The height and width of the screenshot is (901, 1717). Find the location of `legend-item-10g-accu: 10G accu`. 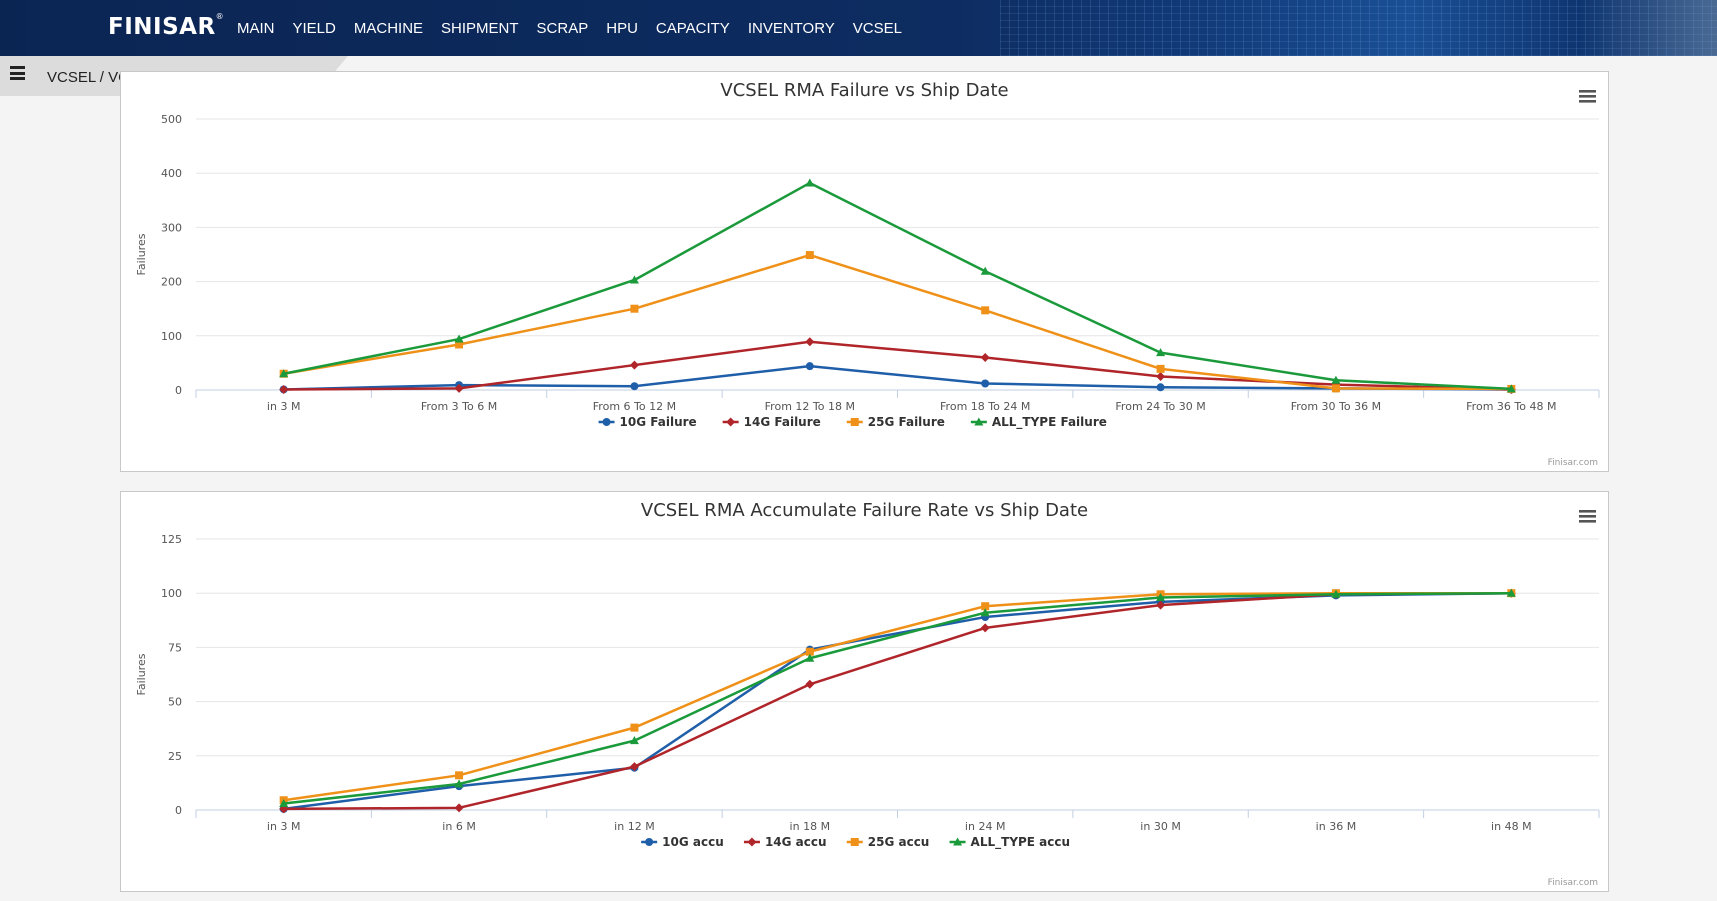

legend-item-10g-accu: 10G accu is located at coordinates (682, 842).